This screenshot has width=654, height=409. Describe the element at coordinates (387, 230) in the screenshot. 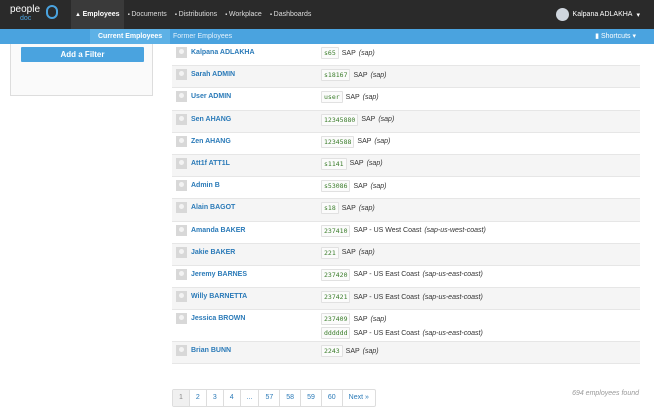

I see `organization-name: SAP - US West Coast` at that location.